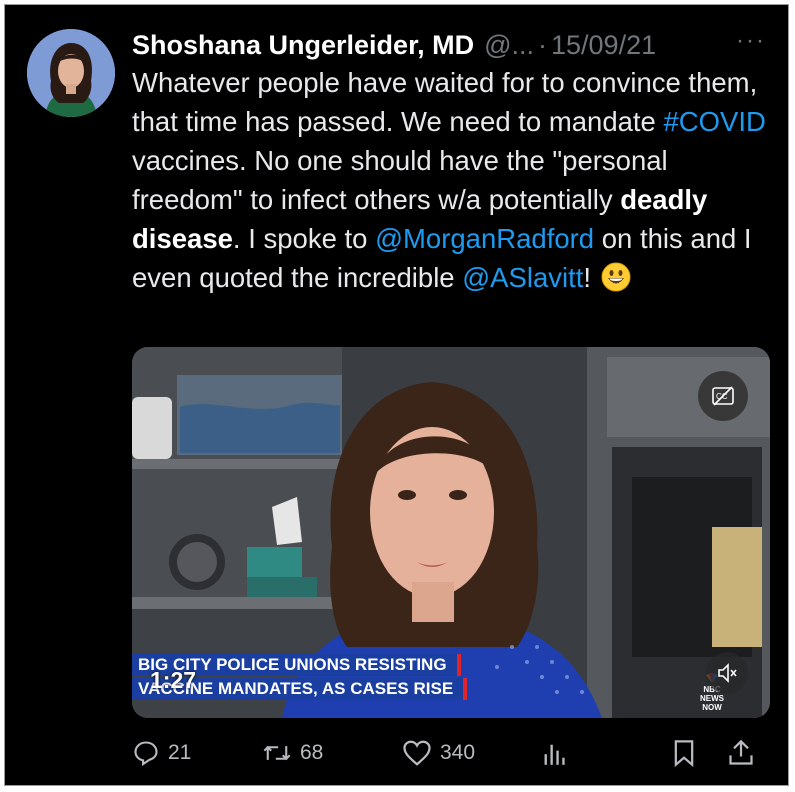 Image resolution: width=795 pixels, height=792 pixels. Describe the element at coordinates (741, 752) in the screenshot. I see `share-icon` at that location.